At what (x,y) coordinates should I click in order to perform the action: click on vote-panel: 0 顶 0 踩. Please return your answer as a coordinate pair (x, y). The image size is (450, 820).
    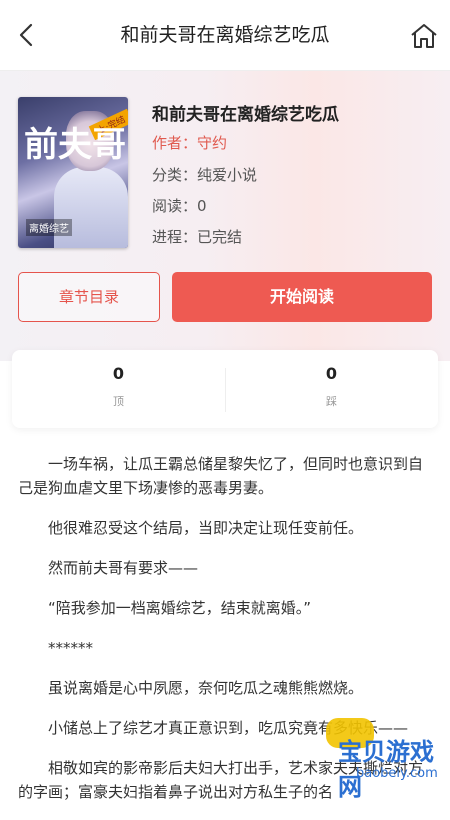
    Looking at the image, I should click on (225, 389).